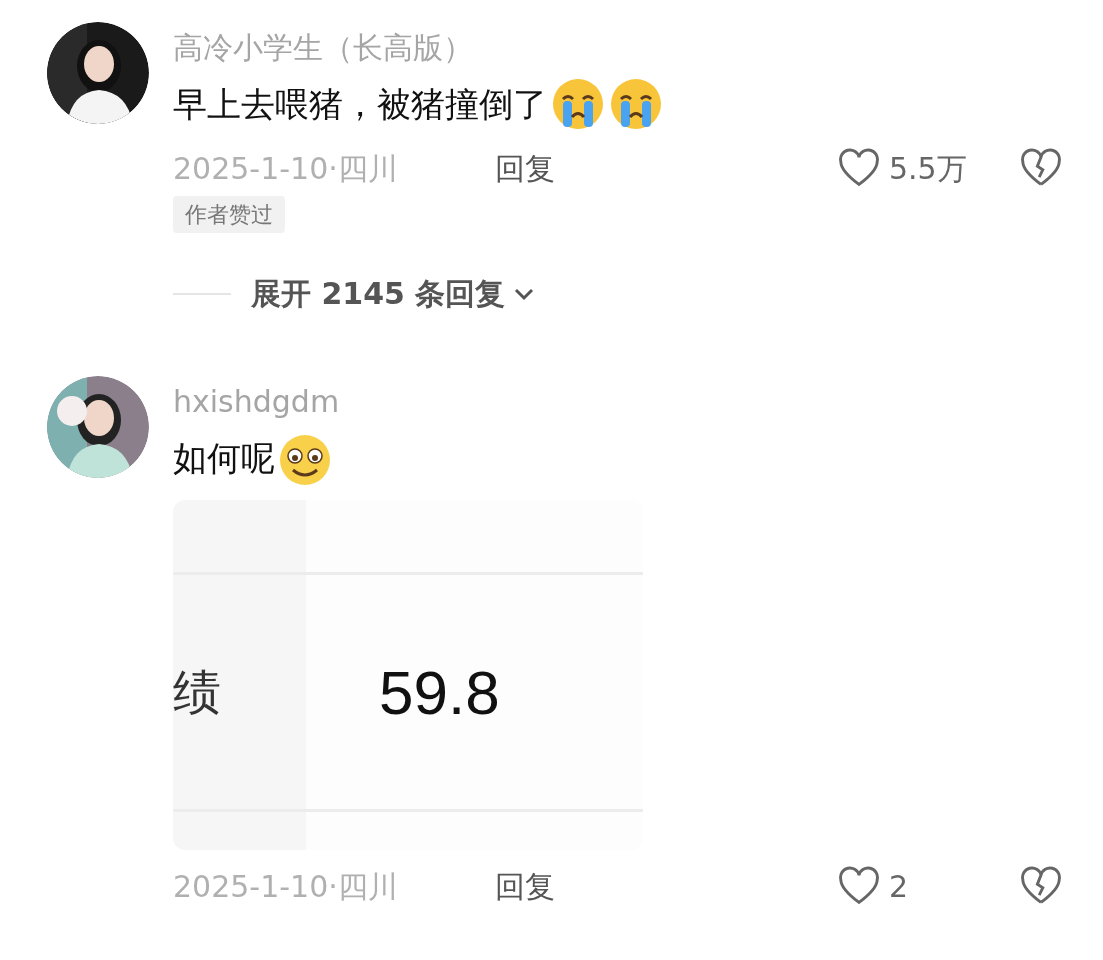 This screenshot has height=960, width=1103. I want to click on expand-replies-button: 展开 2145 条回复, so click(393, 293).